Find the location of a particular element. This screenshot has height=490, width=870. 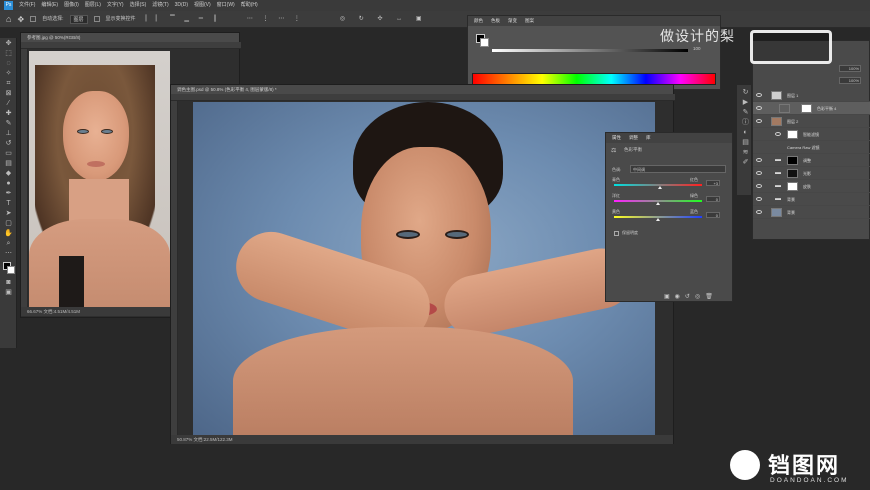

layer-row: ▬ 光影 is located at coordinates (811, 173).